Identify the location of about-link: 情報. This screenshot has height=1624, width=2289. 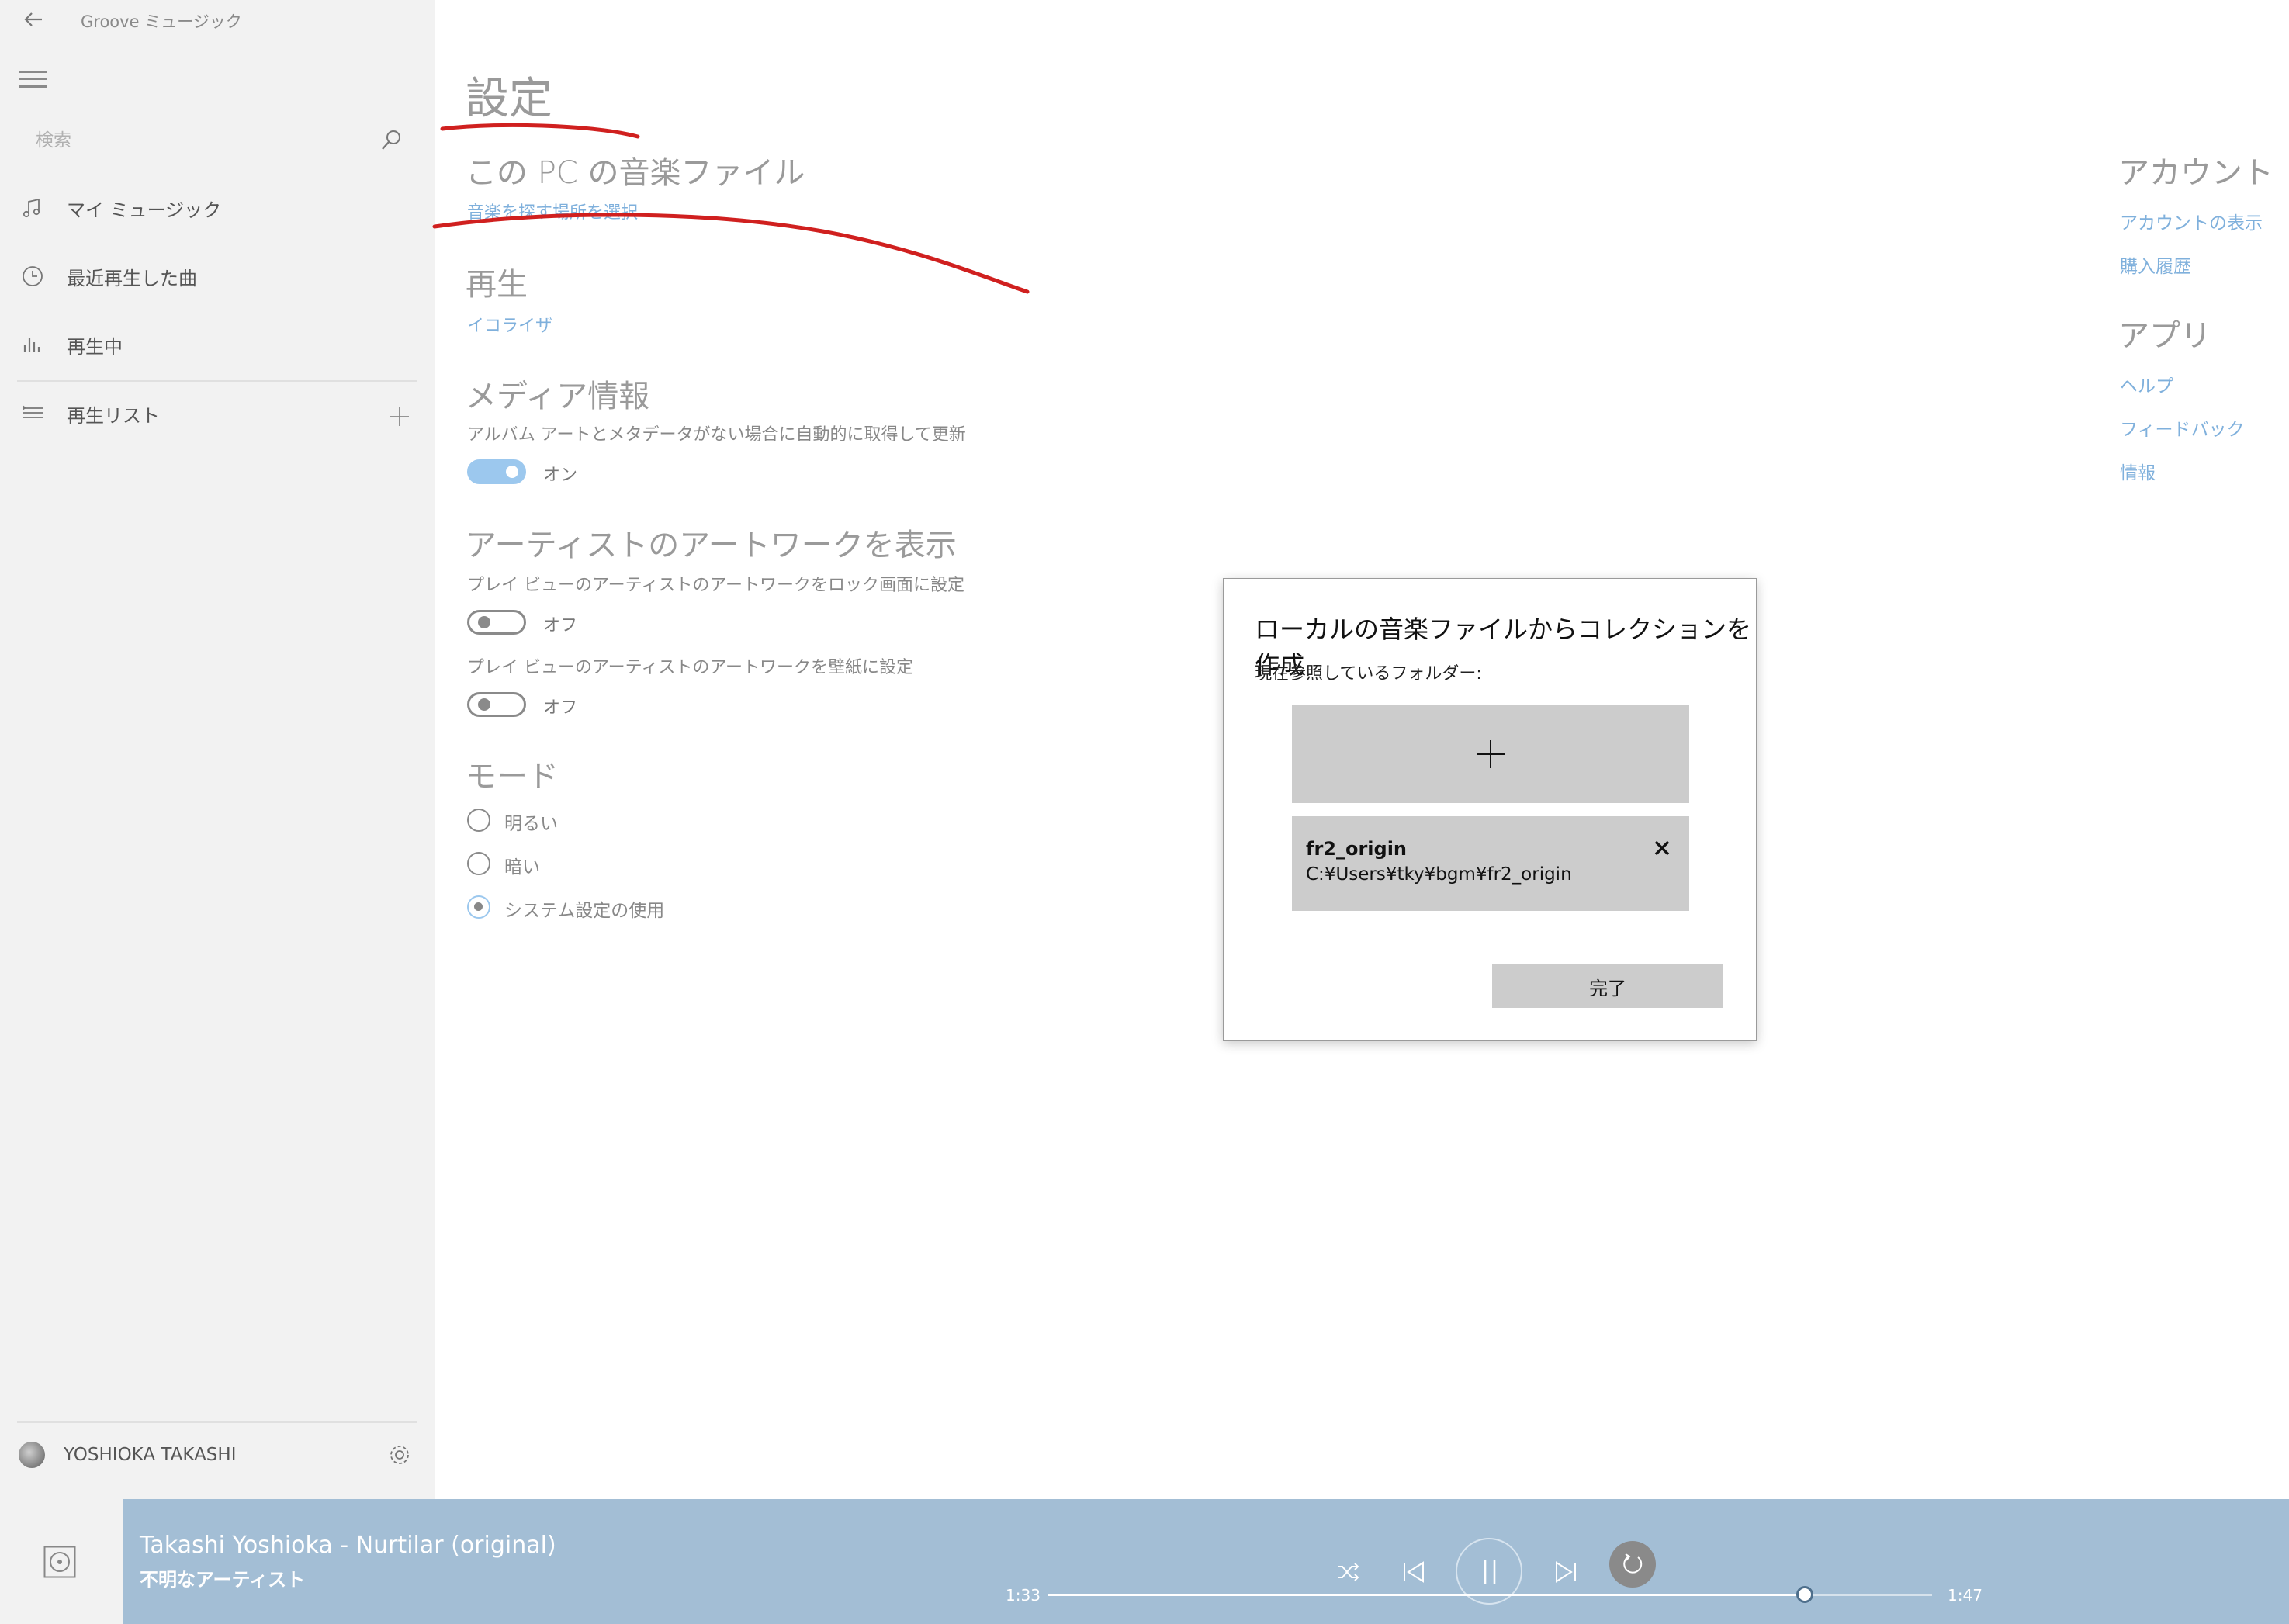
(2138, 471).